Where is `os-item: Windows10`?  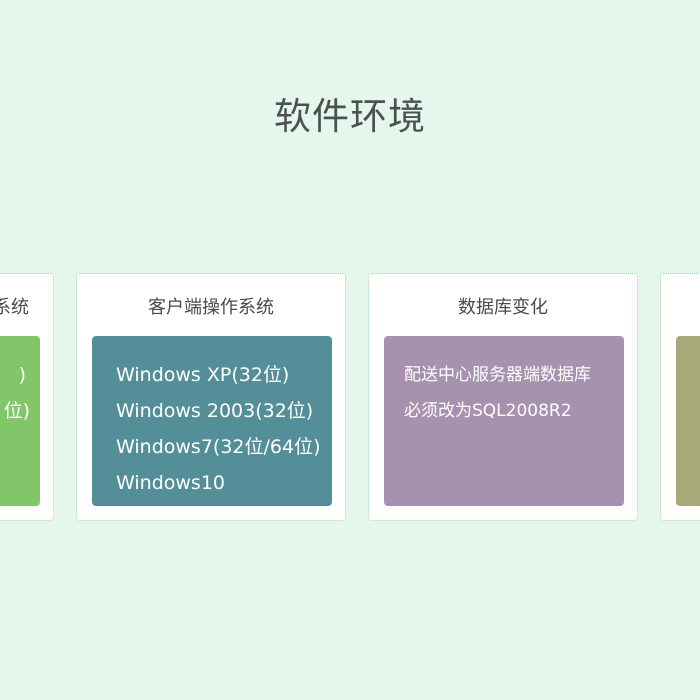 os-item: Windows10 is located at coordinates (170, 483).